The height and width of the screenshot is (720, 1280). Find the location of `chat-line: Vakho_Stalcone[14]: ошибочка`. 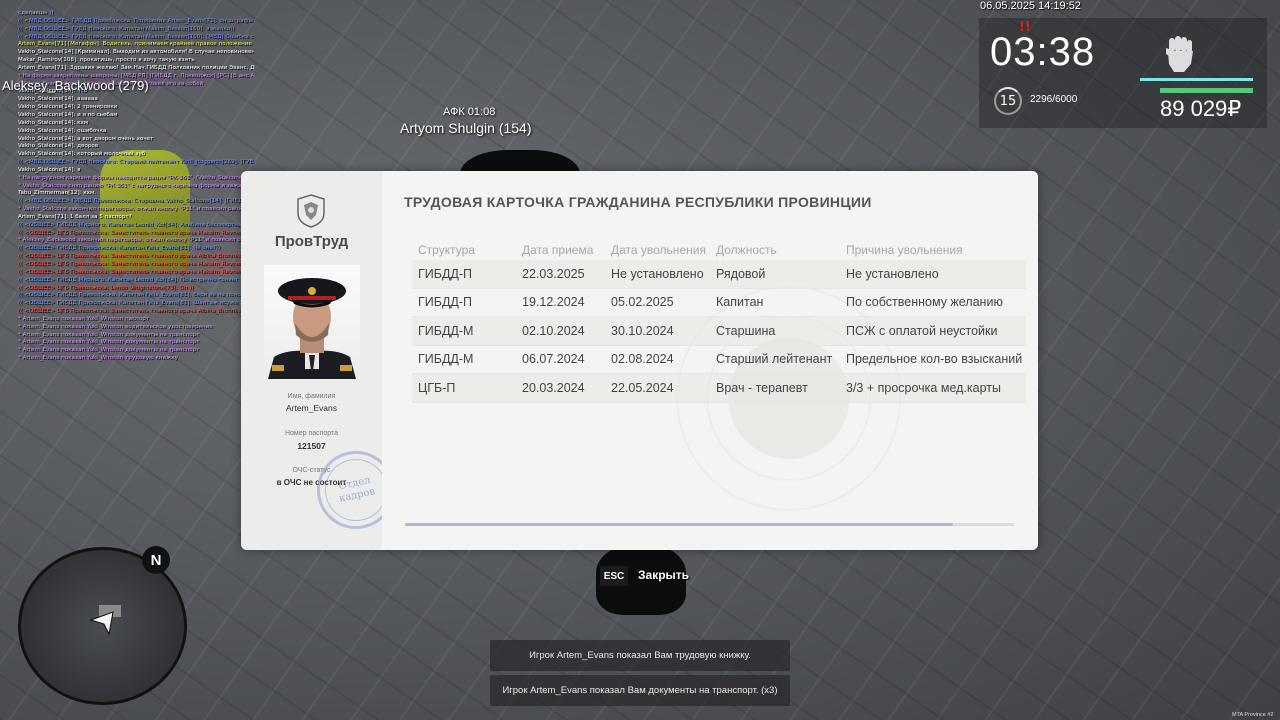

chat-line: Vakho_Stalcone[14]: ошибочка is located at coordinates (62, 130).